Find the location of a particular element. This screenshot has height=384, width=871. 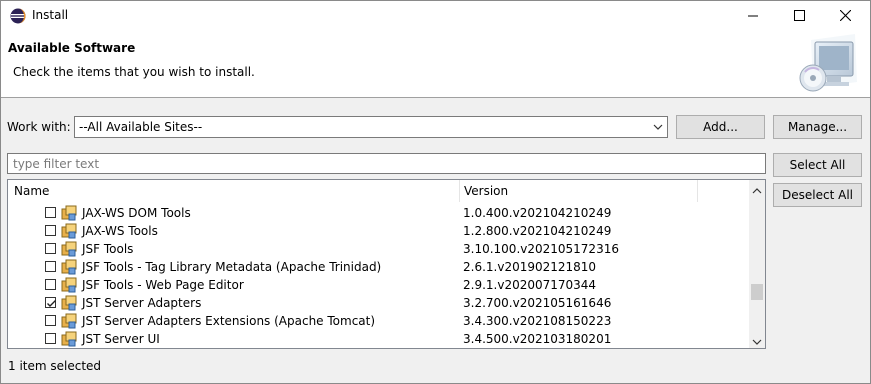

row-checkbox-checked is located at coordinates (50, 302).